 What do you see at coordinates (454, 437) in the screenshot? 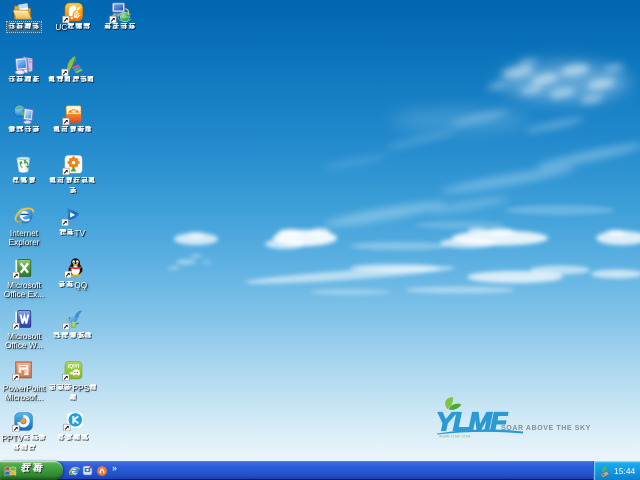
I see `svg-text: WWW.YLMF.COM` at bounding box center [454, 437].